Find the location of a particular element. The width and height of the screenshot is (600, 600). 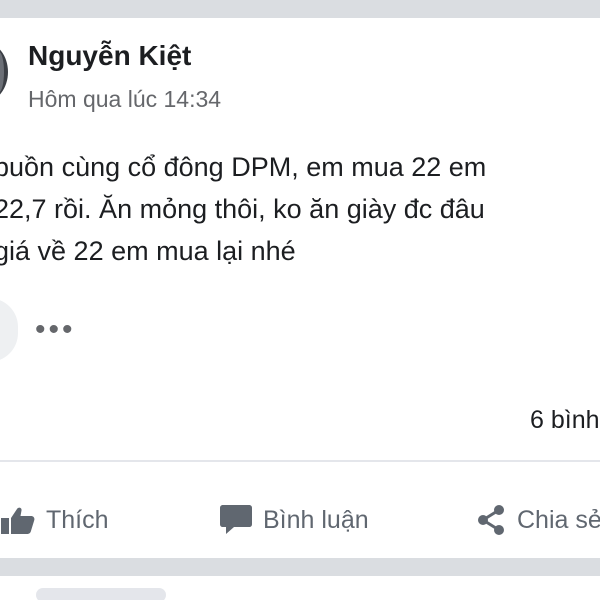

share-label: Chia sẻ is located at coordinates (558, 519).